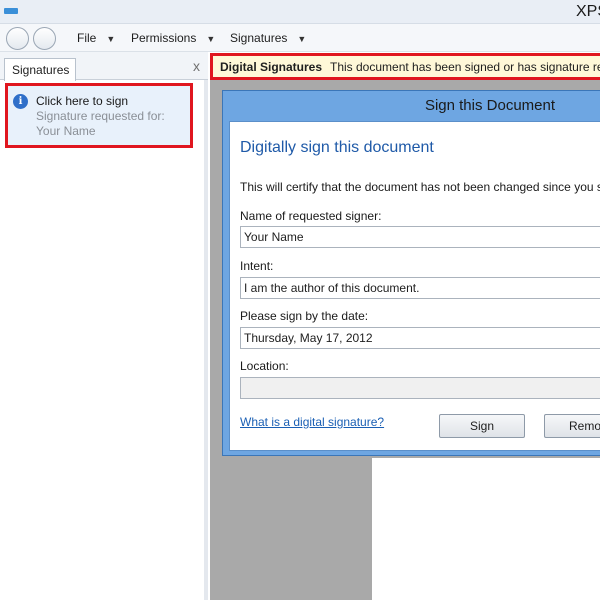 Image resolution: width=600 pixels, height=600 pixels. I want to click on date-field: Thursday, May 17, 2012, so click(420, 338).